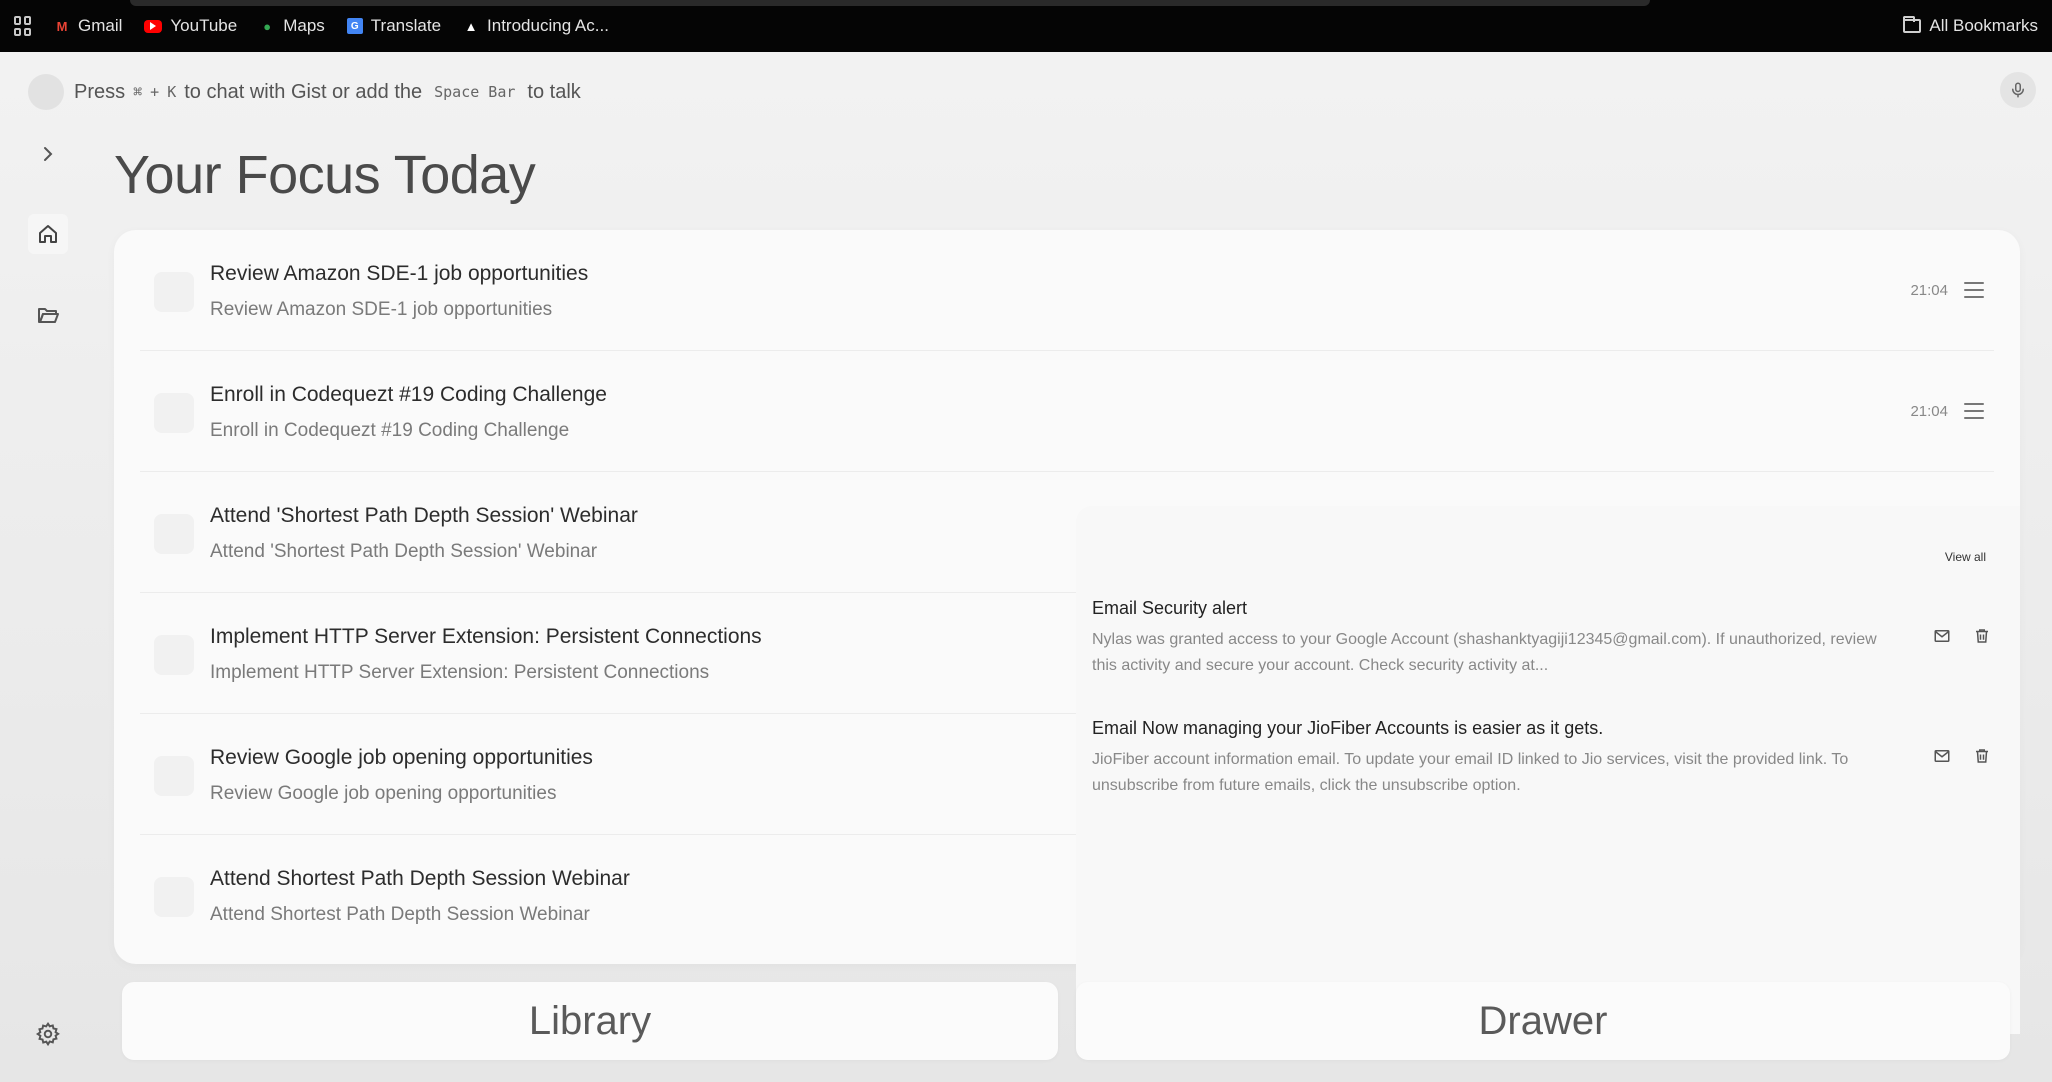 This screenshot has width=2052, height=1082. Describe the element at coordinates (1543, 1021) in the screenshot. I see `drawer-button: Drawer` at that location.